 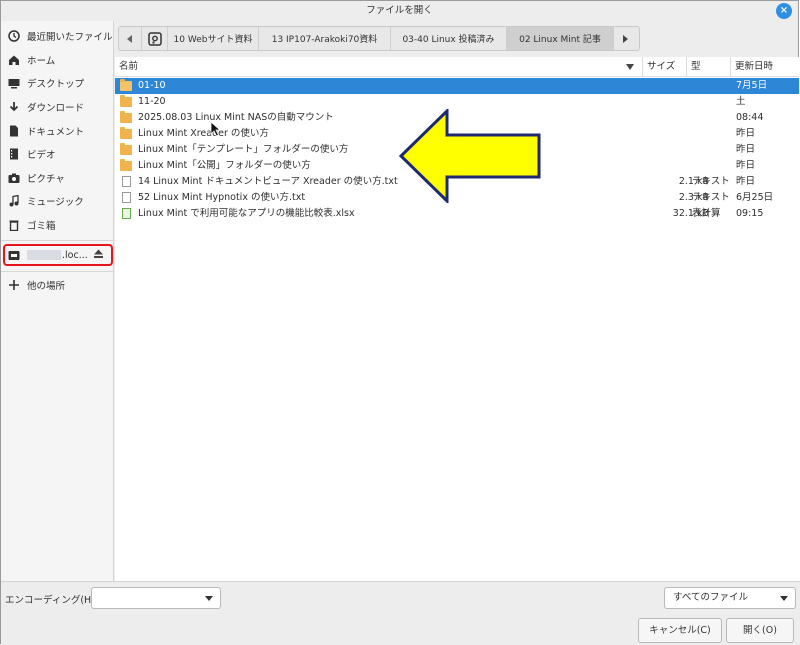 I want to click on trash-icon, so click(x=14, y=225).